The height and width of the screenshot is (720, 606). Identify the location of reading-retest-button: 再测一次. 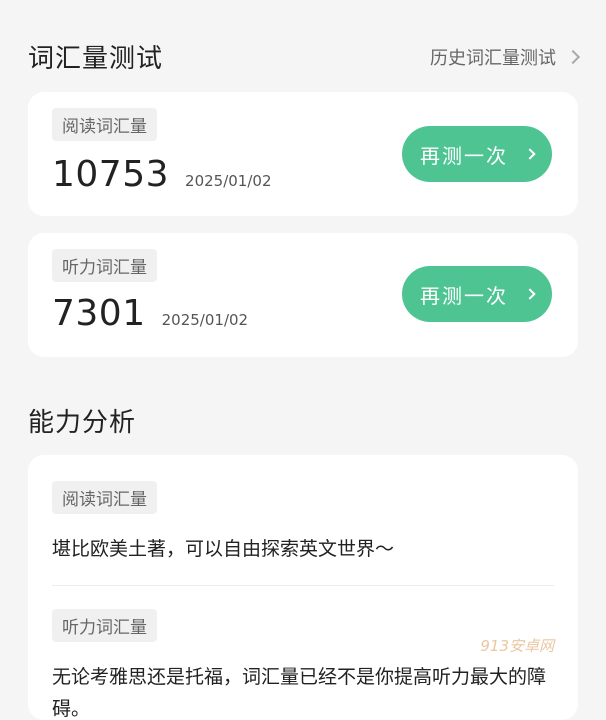
(477, 154).